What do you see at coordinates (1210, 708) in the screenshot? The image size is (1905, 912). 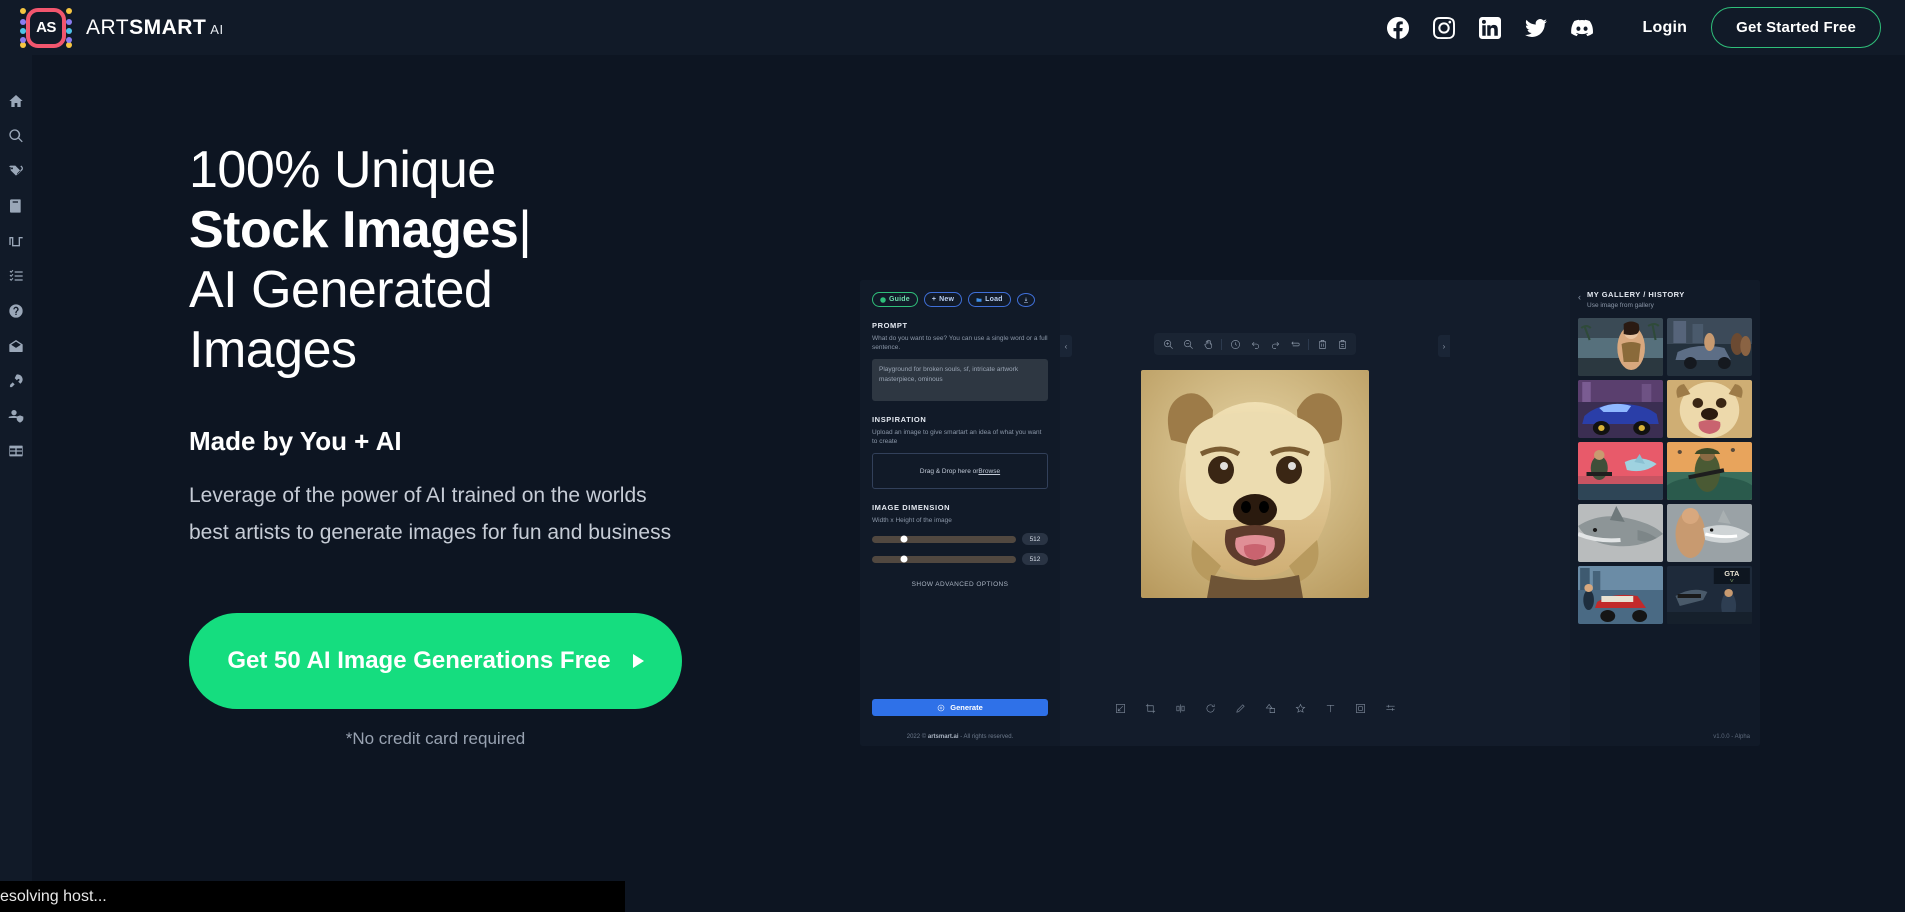 I see `rotate-icon` at bounding box center [1210, 708].